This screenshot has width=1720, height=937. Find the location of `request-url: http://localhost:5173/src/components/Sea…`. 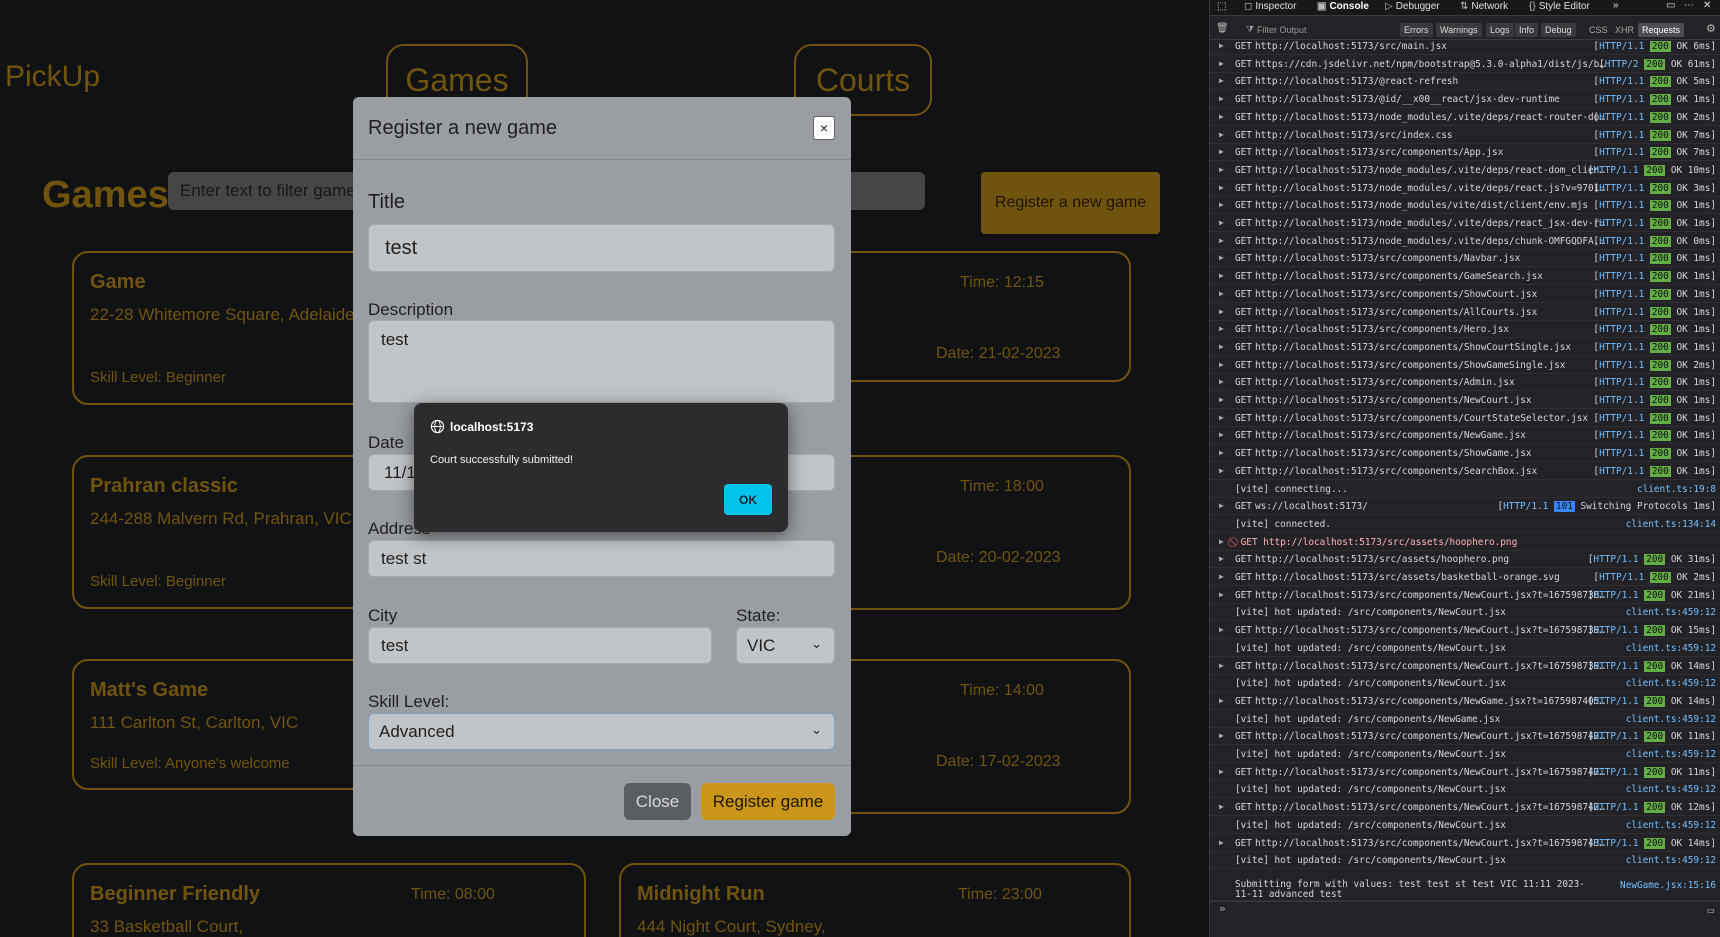

request-url: http://localhost:5173/src/components/Sea… is located at coordinates (1431, 471).